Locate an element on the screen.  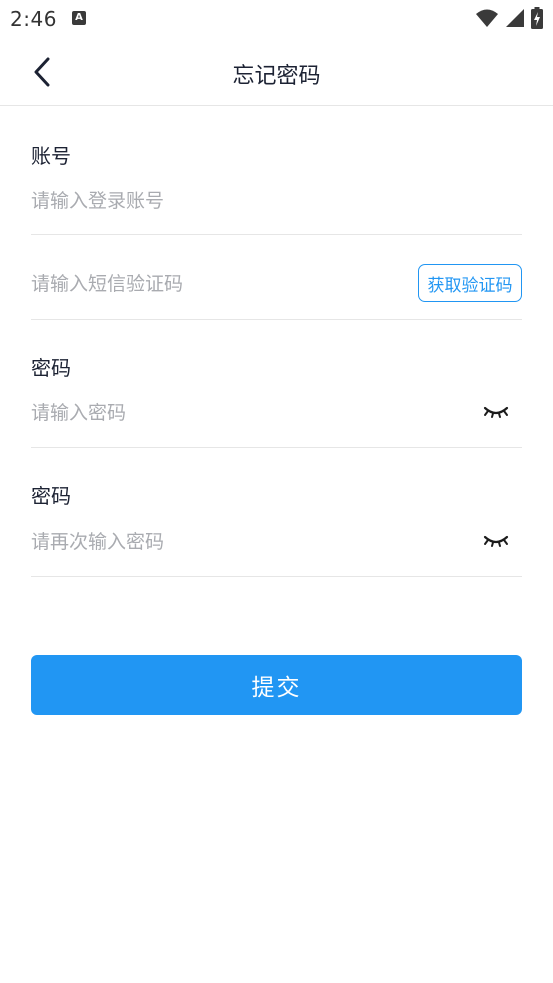
status-bar: 2:46 A is located at coordinates (276, 19).